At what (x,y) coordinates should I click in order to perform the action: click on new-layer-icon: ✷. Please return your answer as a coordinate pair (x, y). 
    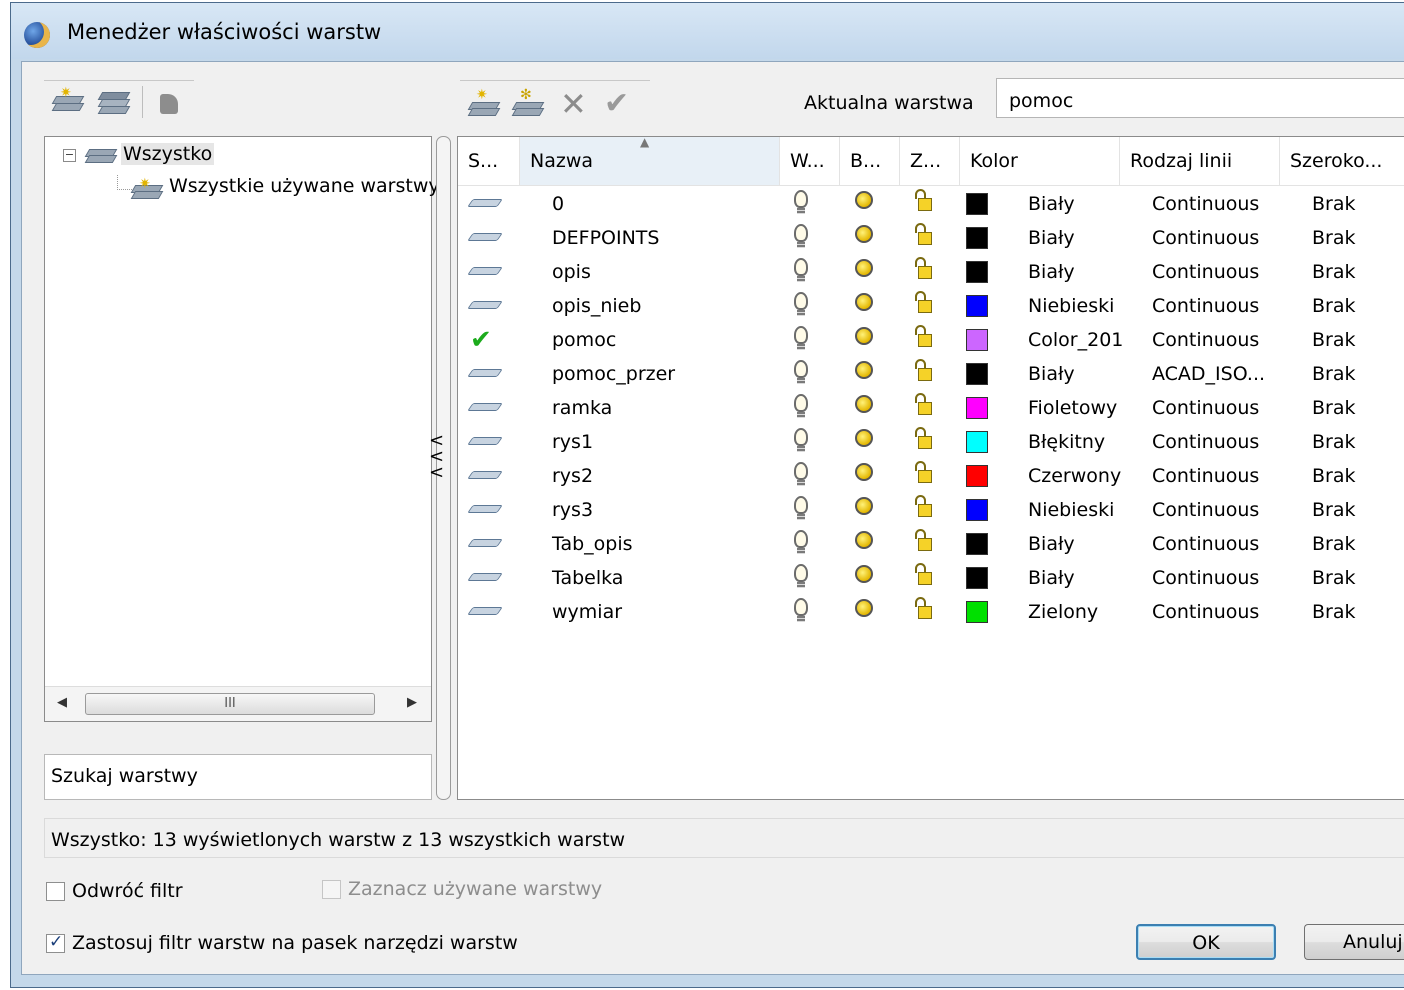
    Looking at the image, I should click on (484, 102).